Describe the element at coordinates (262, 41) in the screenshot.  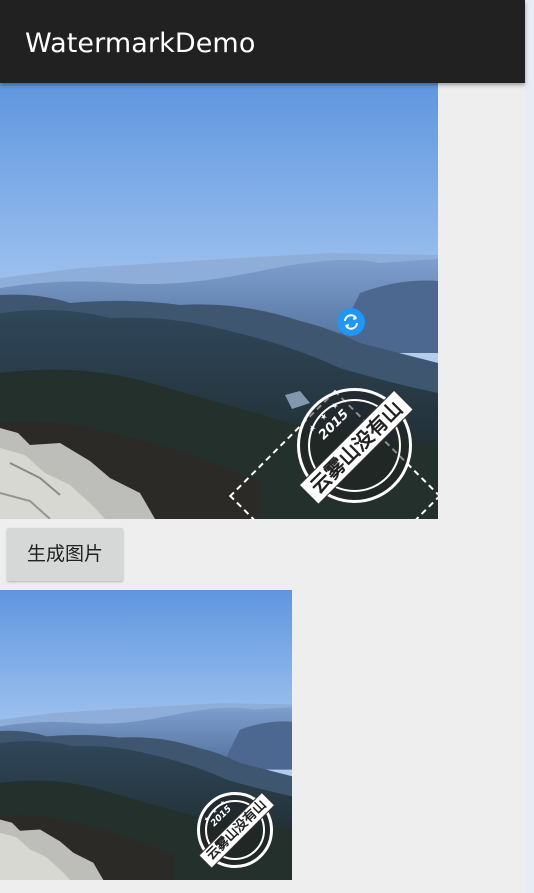
I see `app-bar: WatermarkDemo` at that location.